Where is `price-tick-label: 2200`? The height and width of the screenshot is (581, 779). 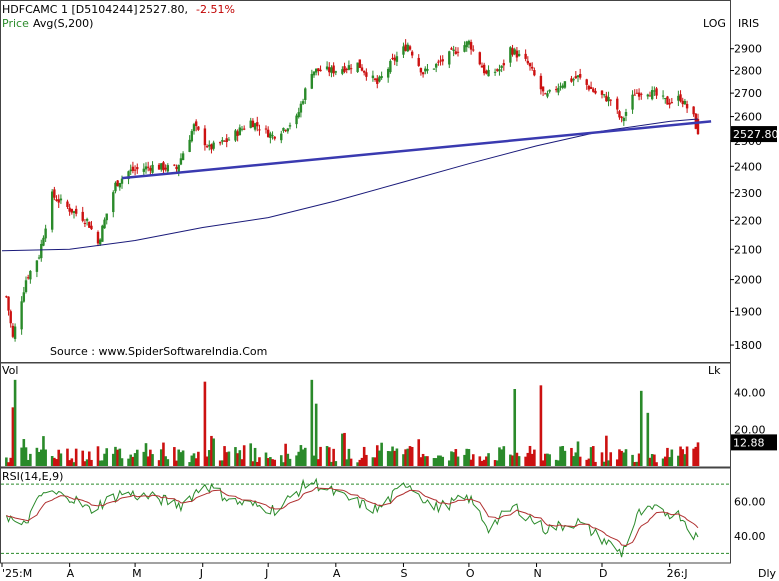 price-tick-label: 2200 is located at coordinates (748, 220).